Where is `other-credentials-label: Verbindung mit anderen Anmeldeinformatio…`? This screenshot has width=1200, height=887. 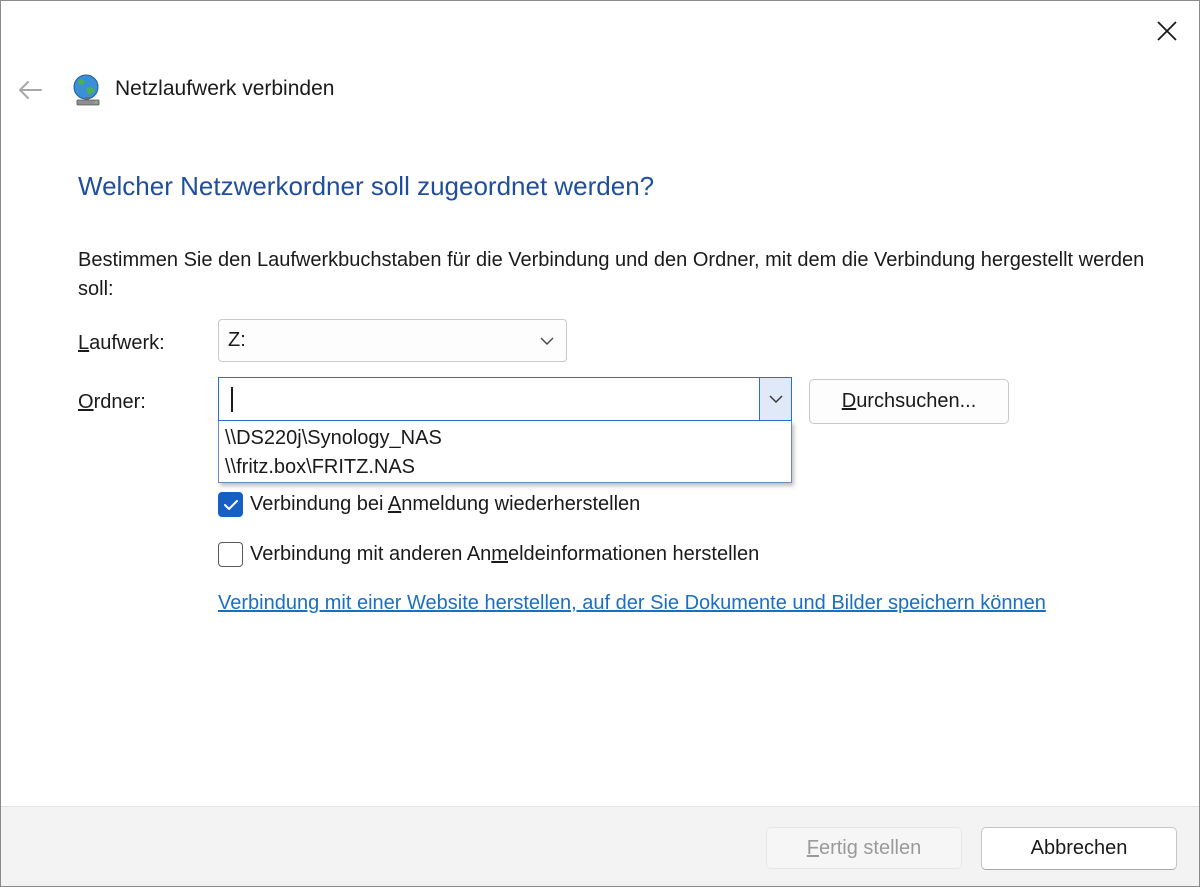
other-credentials-label: Verbindung mit anderen Anmeldeinformatio… is located at coordinates (505, 554).